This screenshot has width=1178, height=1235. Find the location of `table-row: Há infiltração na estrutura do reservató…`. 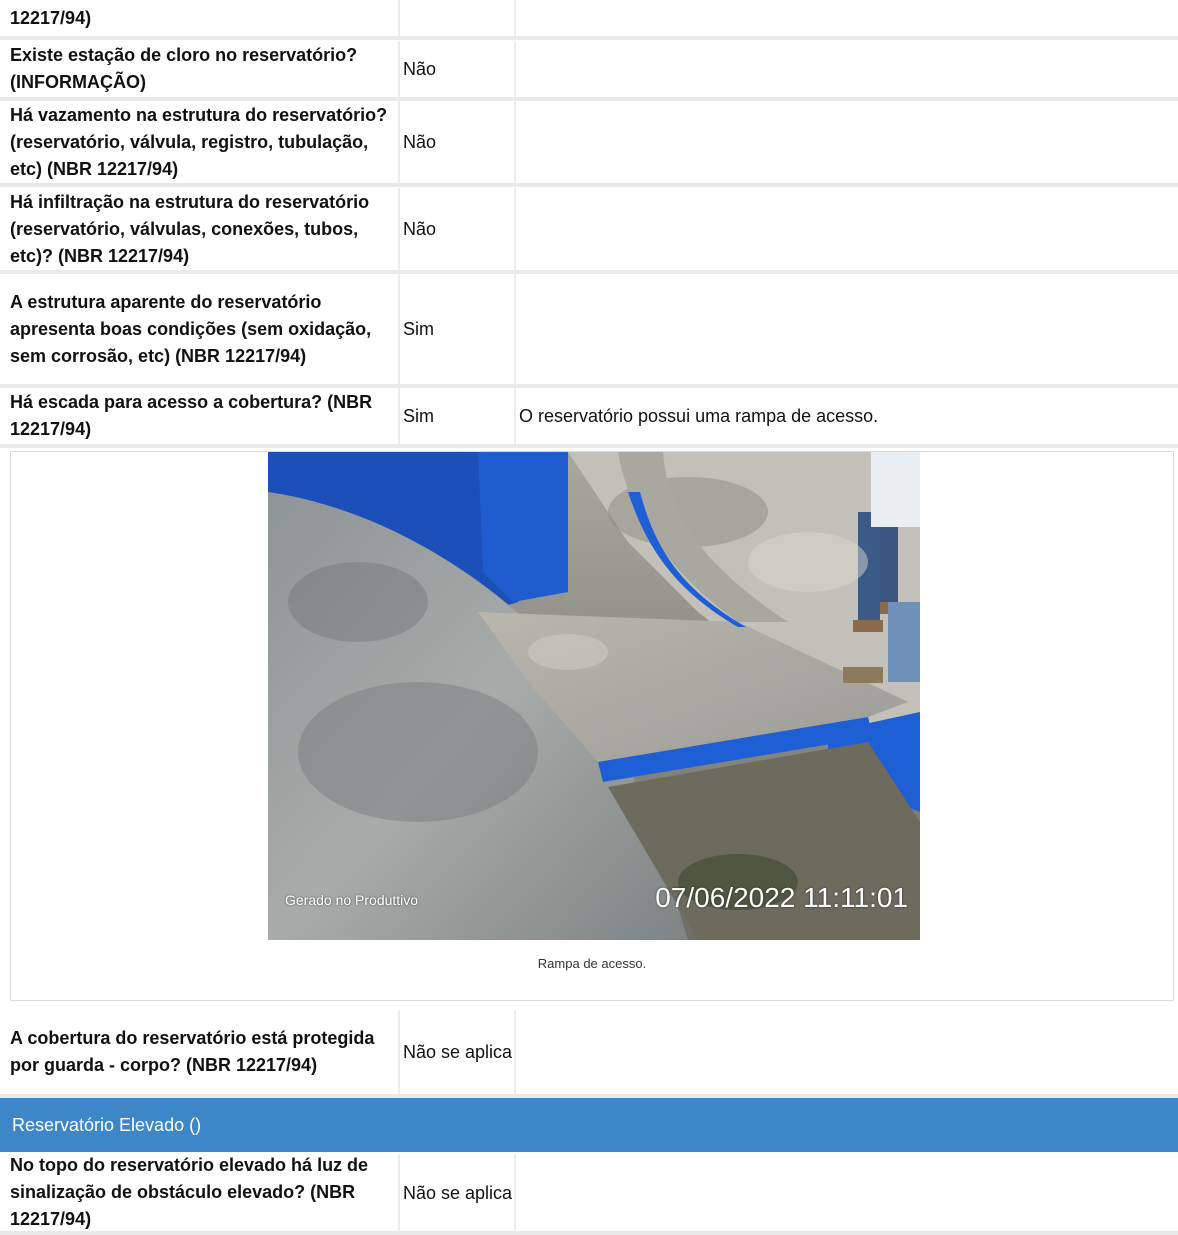

table-row: Há infiltração na estrutura do reservató… is located at coordinates (589, 231).